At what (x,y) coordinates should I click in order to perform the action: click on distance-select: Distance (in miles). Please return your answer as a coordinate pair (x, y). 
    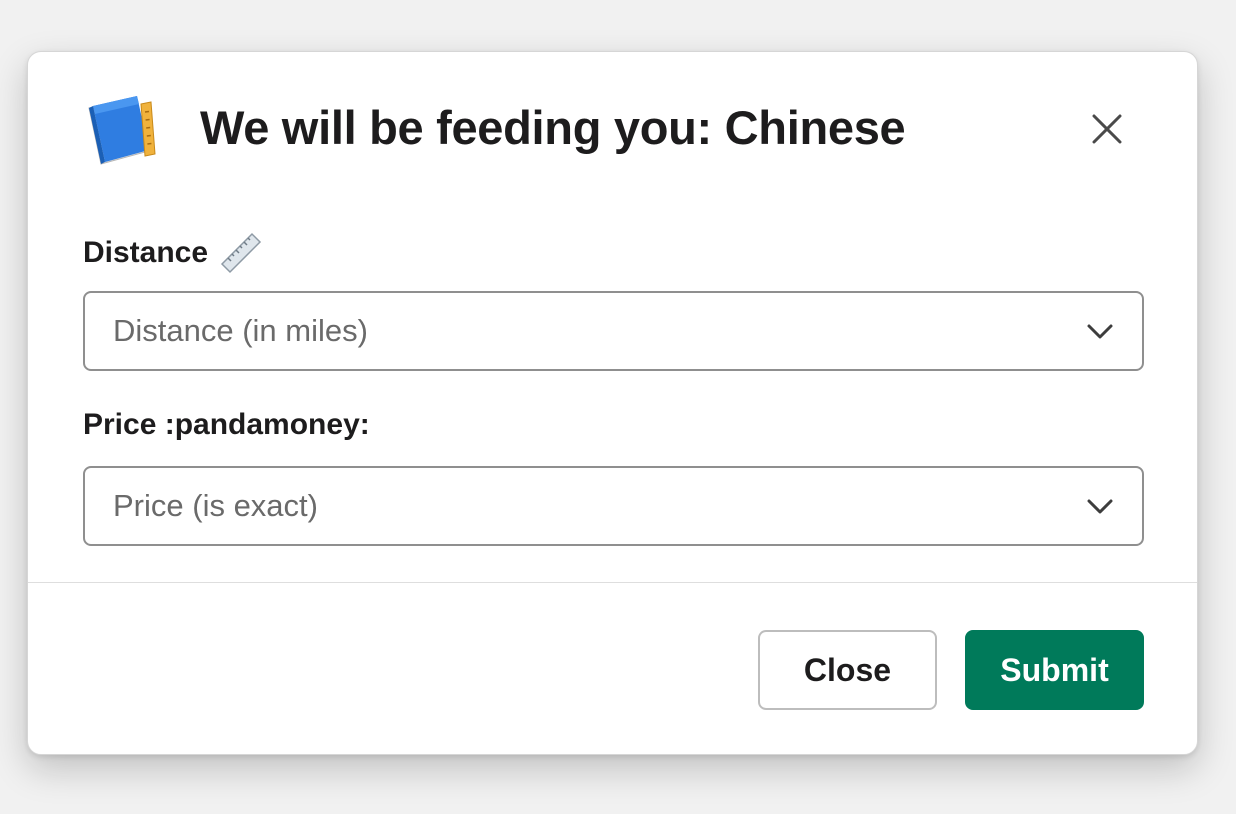
    Looking at the image, I should click on (613, 331).